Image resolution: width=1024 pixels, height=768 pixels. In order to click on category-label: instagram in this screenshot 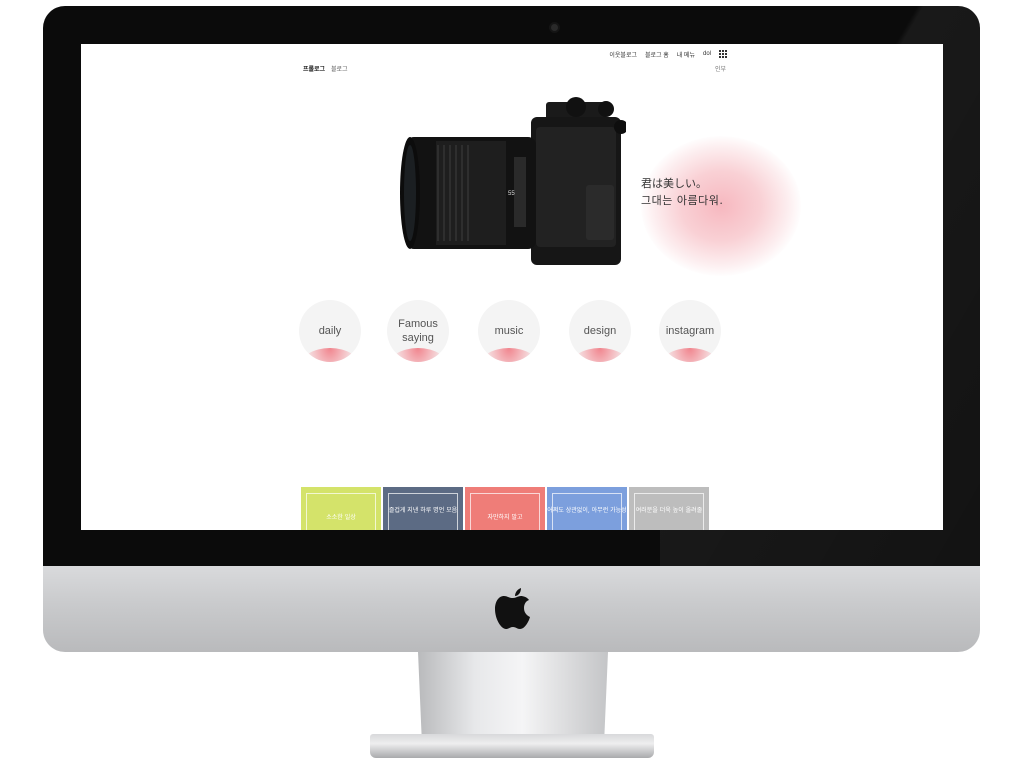, I will do `click(690, 331)`.